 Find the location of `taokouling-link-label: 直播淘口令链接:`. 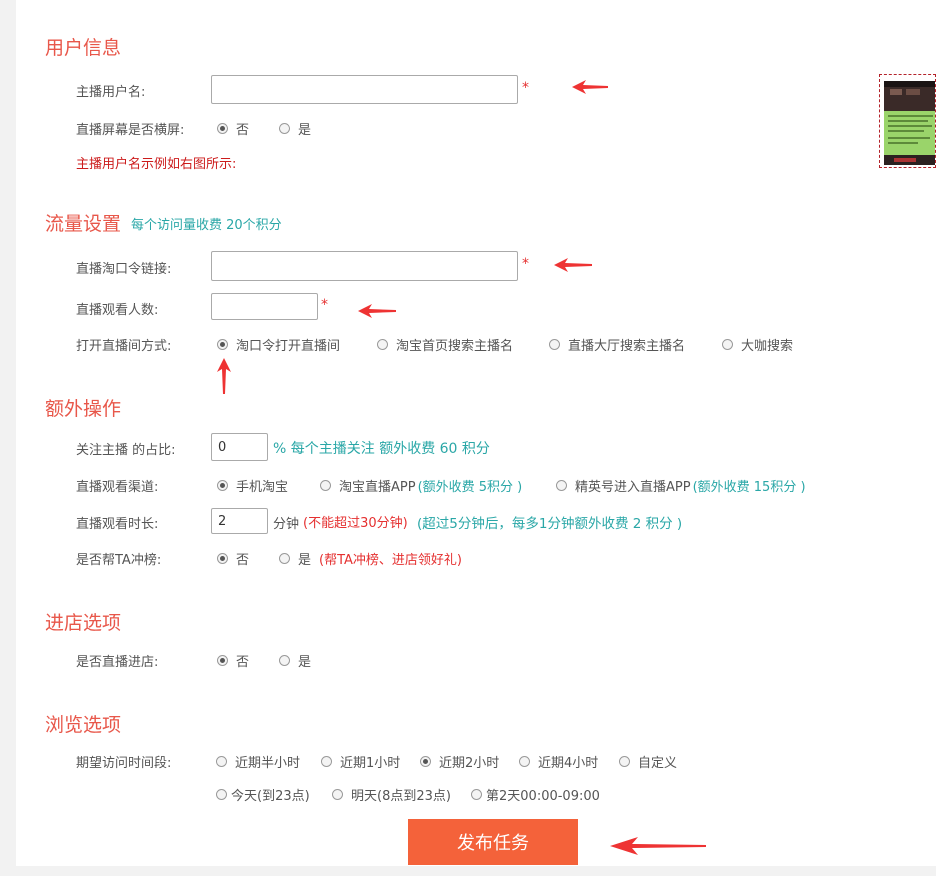

taokouling-link-label: 直播淘口令链接: is located at coordinates (124, 269).